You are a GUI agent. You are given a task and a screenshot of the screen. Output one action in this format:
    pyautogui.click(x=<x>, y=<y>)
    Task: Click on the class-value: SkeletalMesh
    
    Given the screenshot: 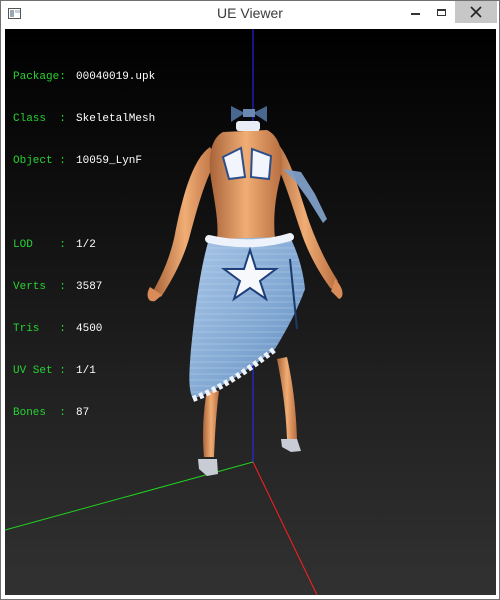 What is the action you would take?
    pyautogui.click(x=116, y=119)
    